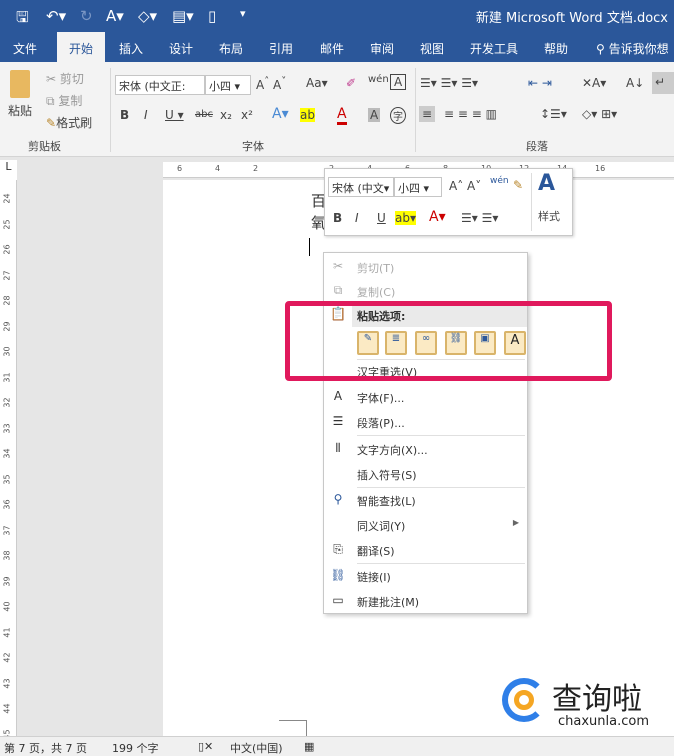 Image resolution: width=674 pixels, height=756 pixels. I want to click on bullets-icon: ☰▾ ☰▾ ☰▾, so click(449, 83).